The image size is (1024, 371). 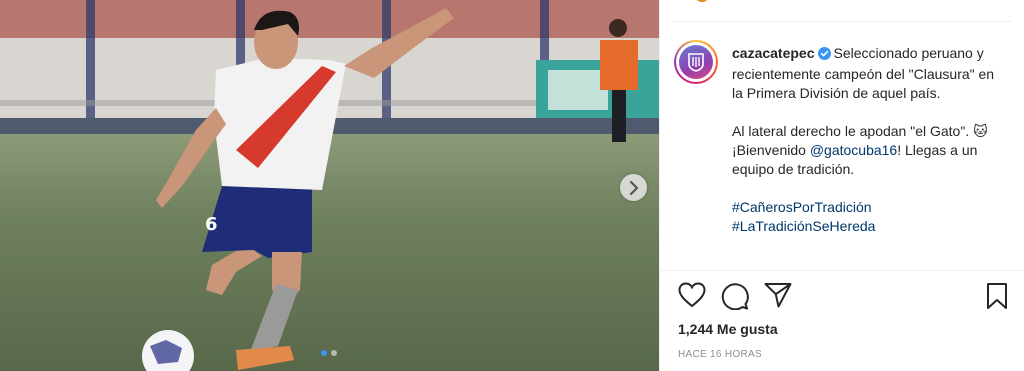 I want to click on username-link: cazacatepec, so click(x=773, y=53).